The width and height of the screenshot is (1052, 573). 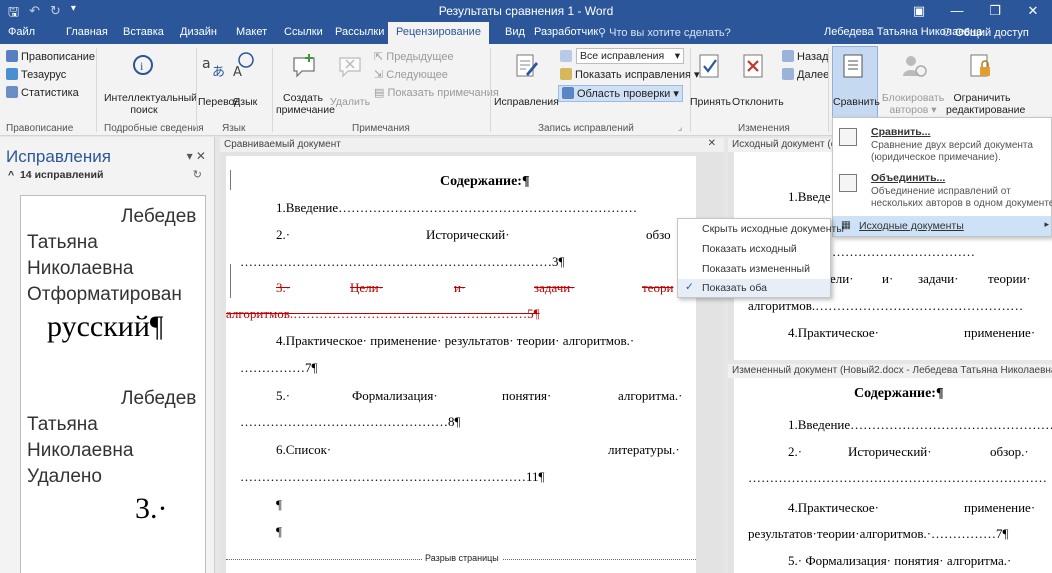 I want to click on compare-doc-icon, so click(x=848, y=137).